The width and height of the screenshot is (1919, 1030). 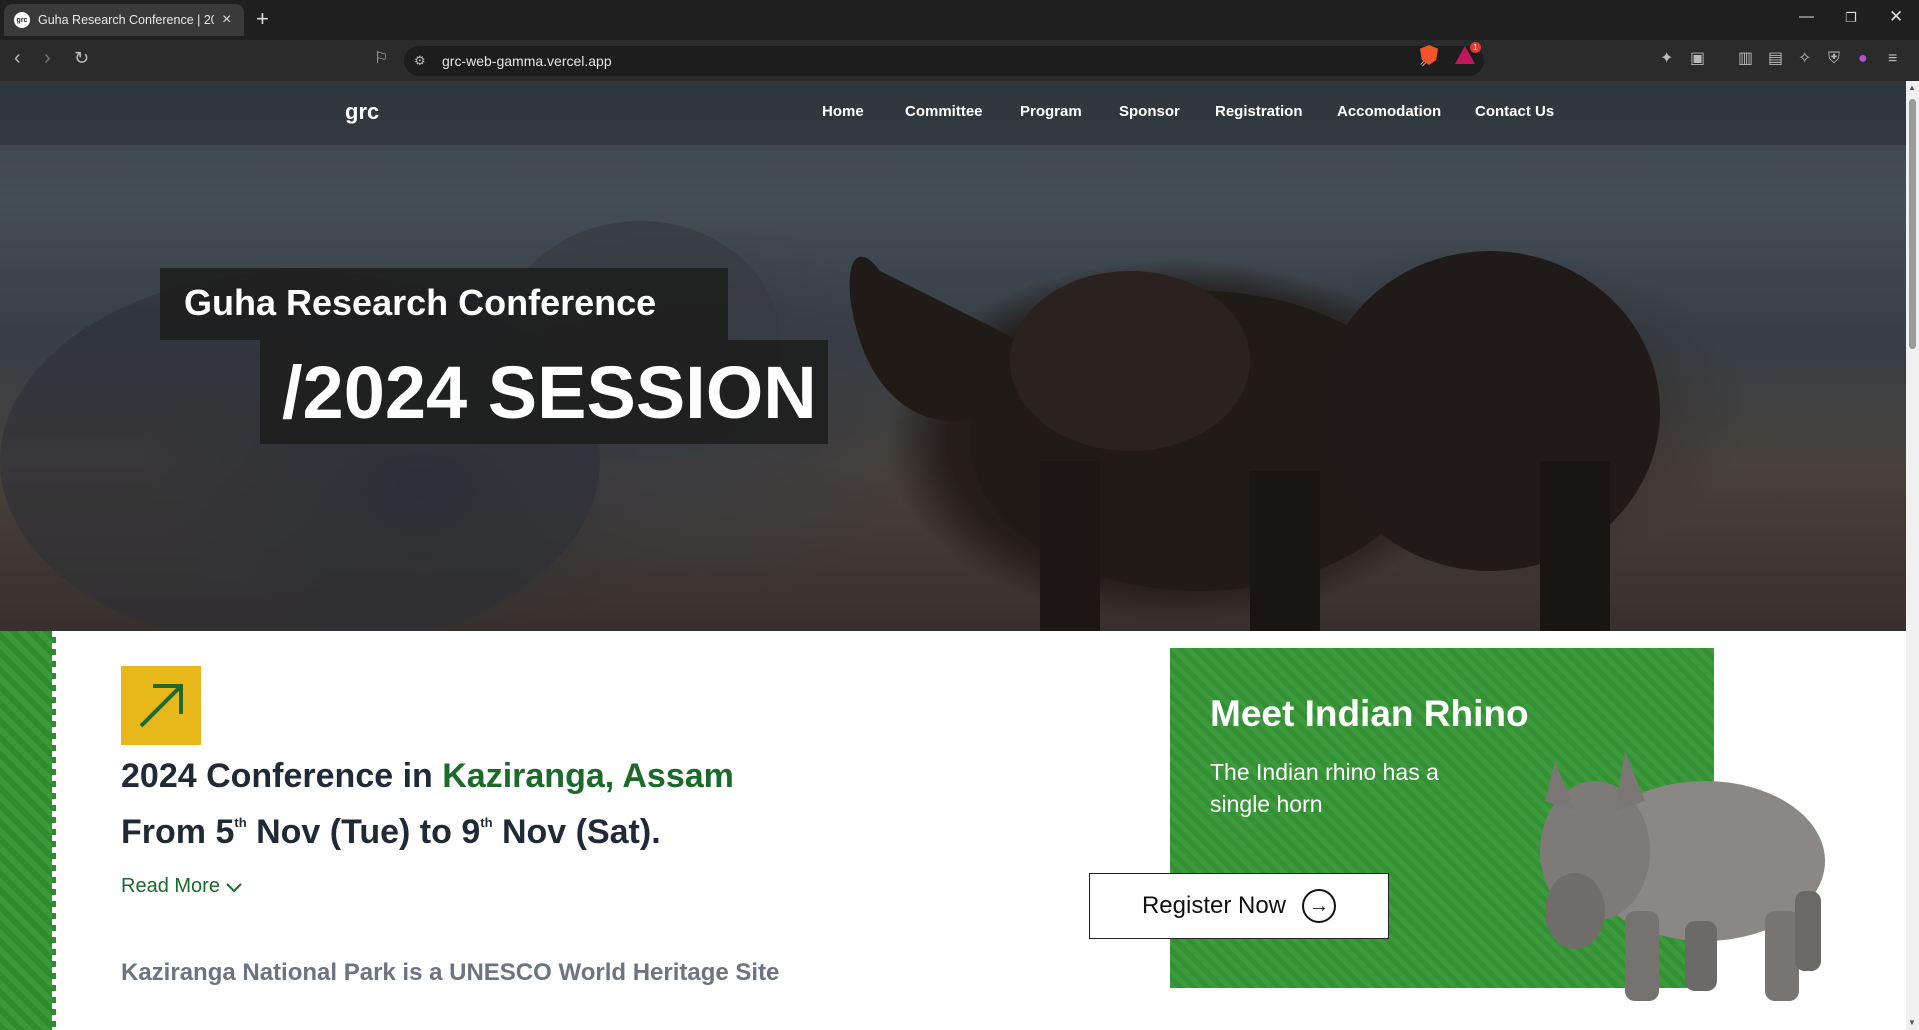 What do you see at coordinates (1475, 47) in the screenshot?
I see `rewards-badge: 1` at bounding box center [1475, 47].